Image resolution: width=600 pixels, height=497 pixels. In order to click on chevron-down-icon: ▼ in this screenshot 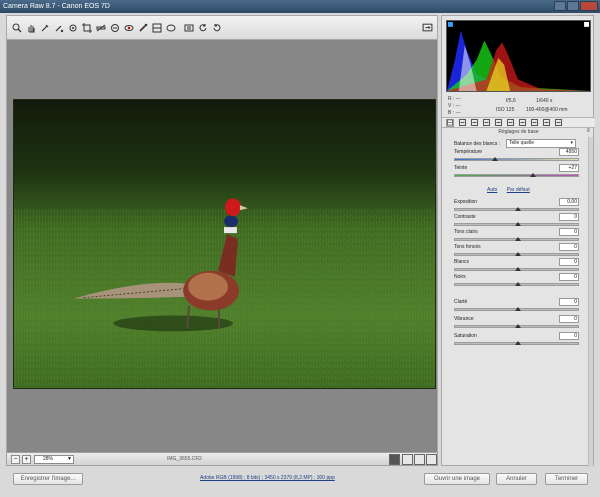, I will do `click(69, 459)`.